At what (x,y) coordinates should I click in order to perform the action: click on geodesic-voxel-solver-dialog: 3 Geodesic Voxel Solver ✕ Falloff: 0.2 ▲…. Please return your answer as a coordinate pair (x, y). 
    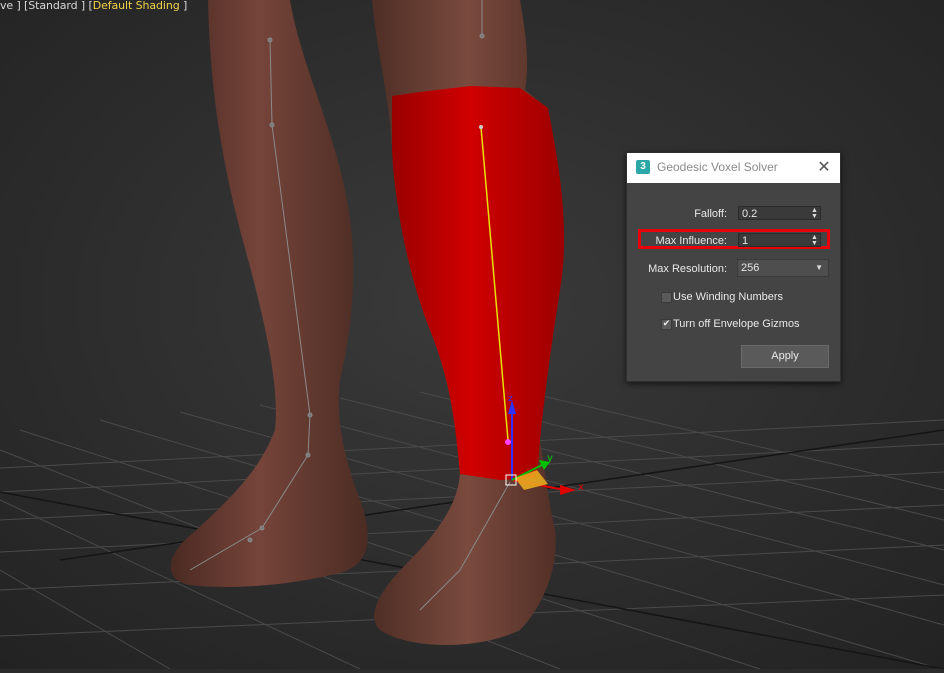
    Looking at the image, I should click on (733, 267).